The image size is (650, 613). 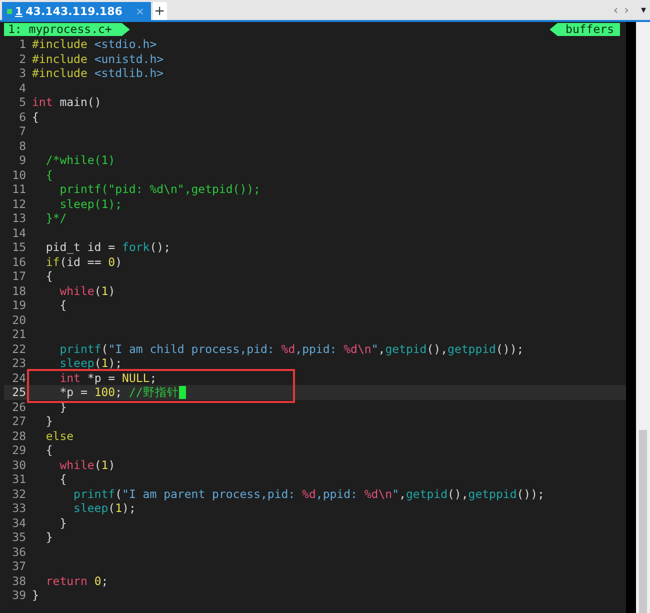 I want to click on code-line: if(id == 0), so click(x=83, y=261).